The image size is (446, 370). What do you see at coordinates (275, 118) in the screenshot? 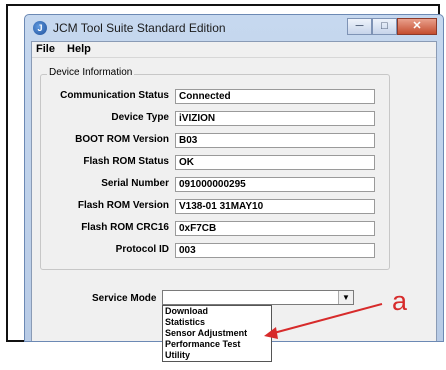
I see `device-type-value: iVIZION` at bounding box center [275, 118].